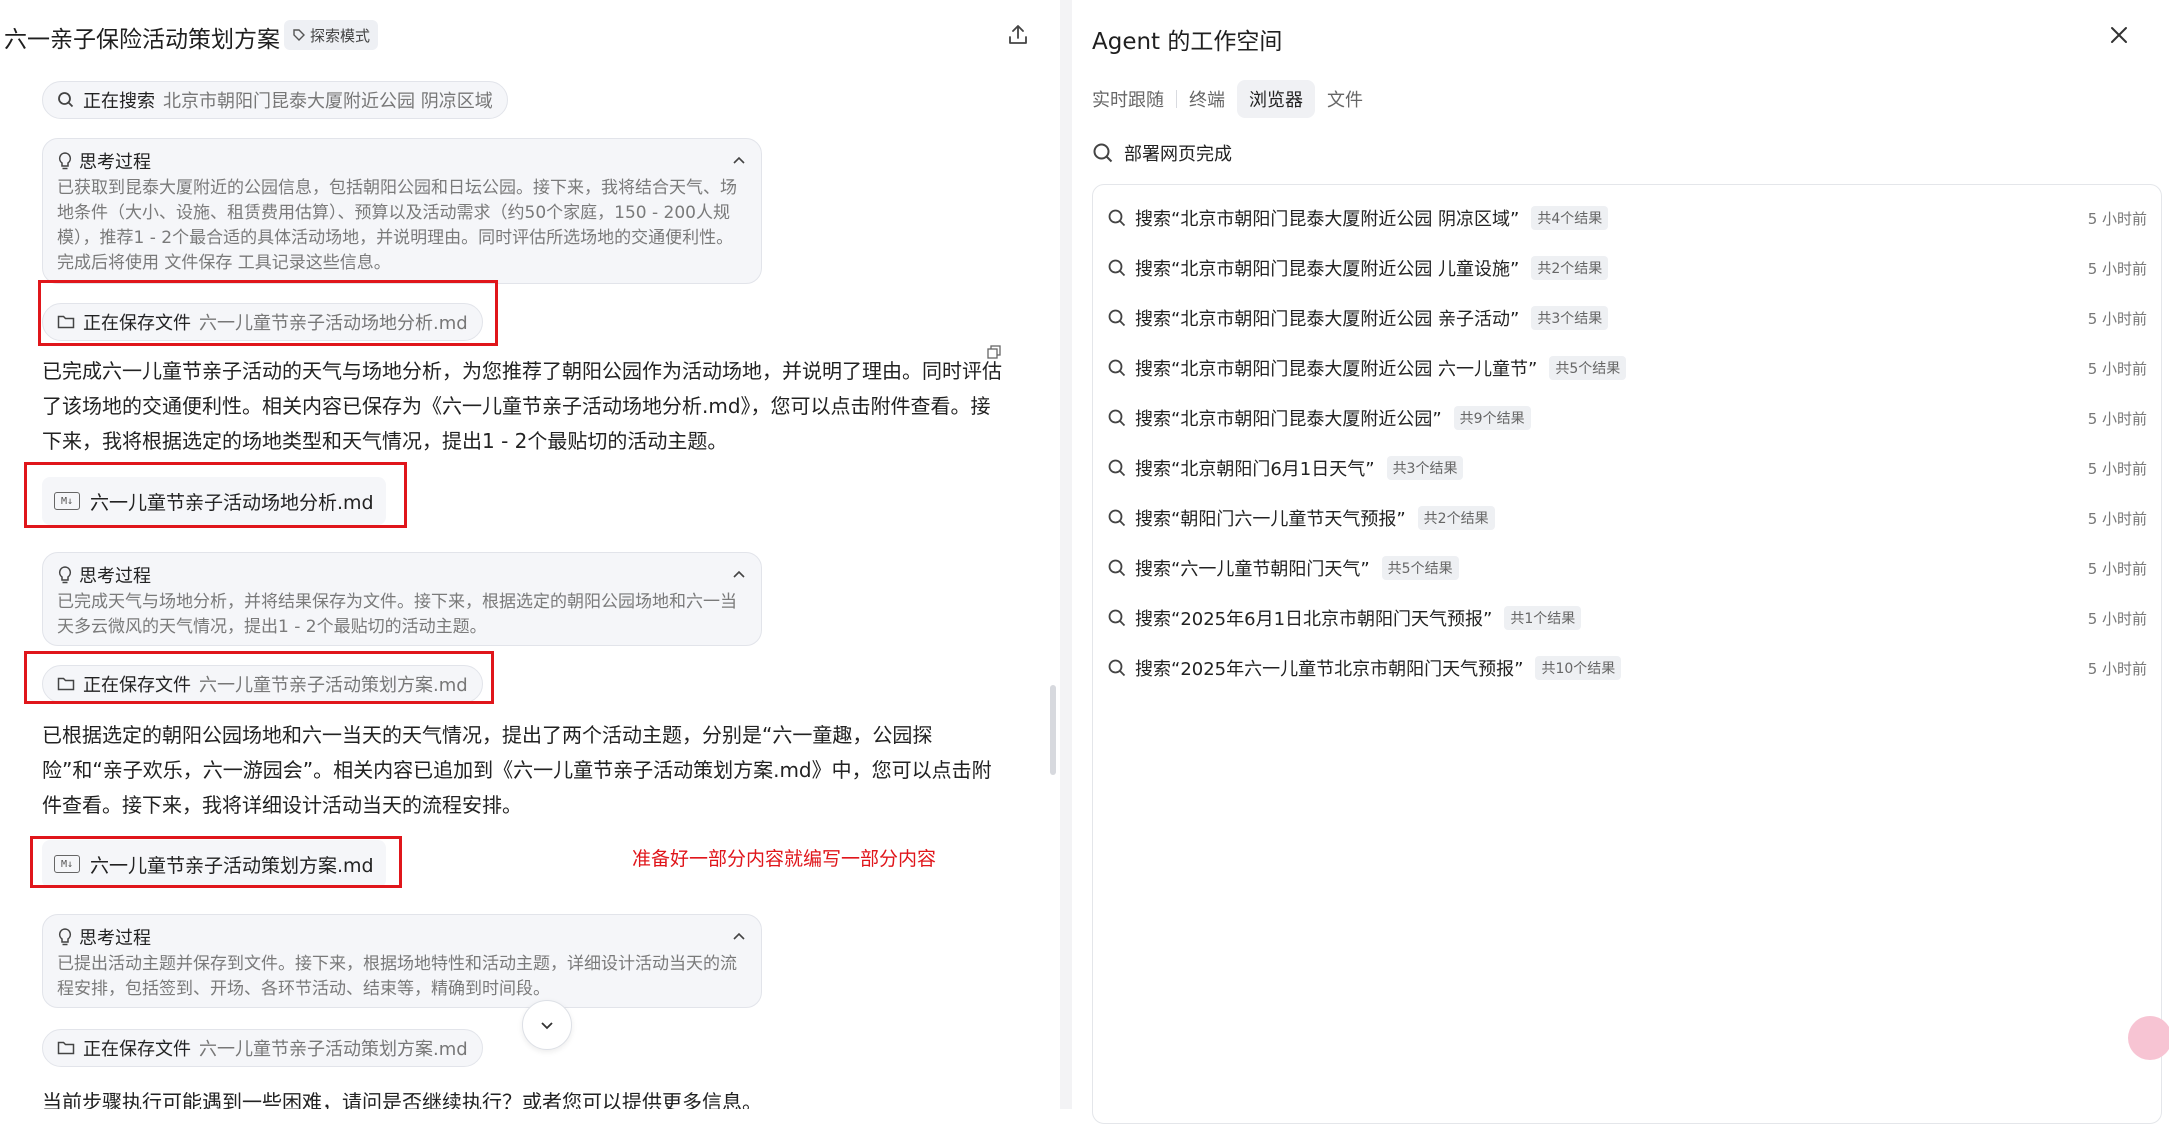  I want to click on search-result-row: 搜索“朝阳门六一儿童节天气预报” 共2个结果 5 小时前, so click(1627, 518).